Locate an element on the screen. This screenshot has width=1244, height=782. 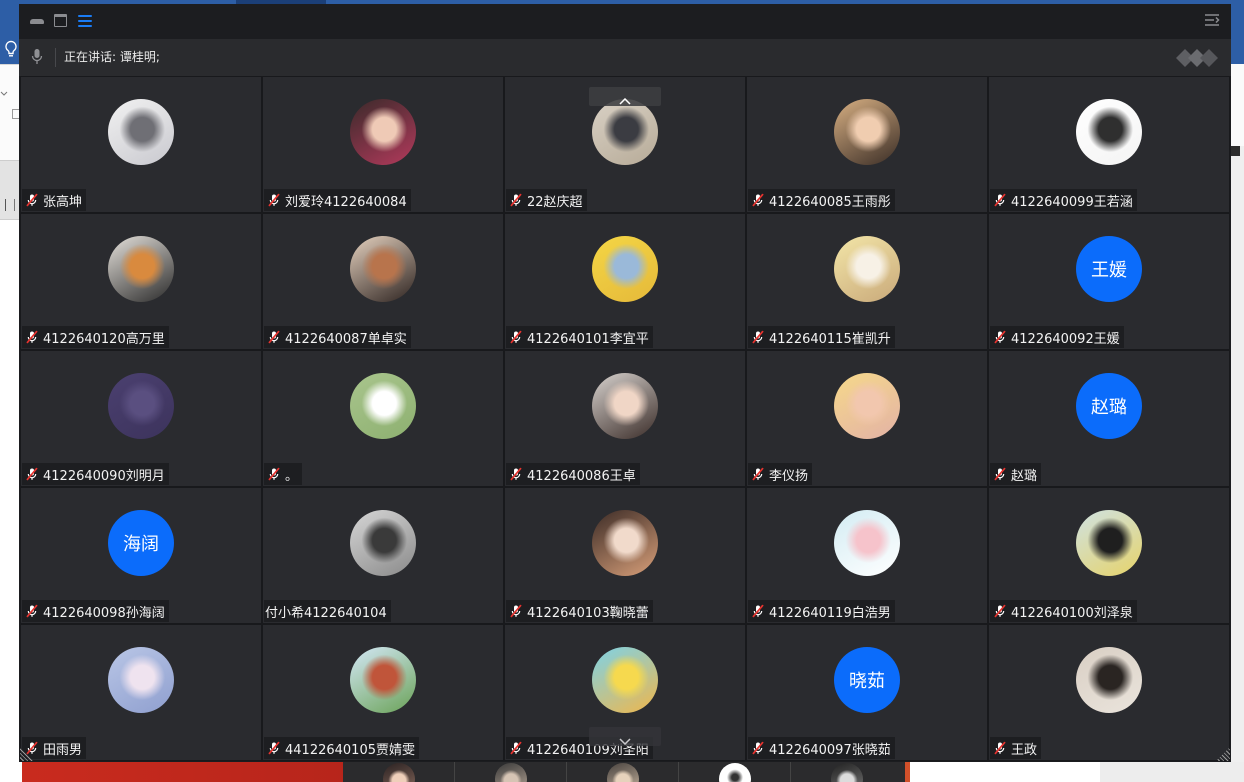
participant-name-label: 22赵庆超 is located at coordinates (546, 200).